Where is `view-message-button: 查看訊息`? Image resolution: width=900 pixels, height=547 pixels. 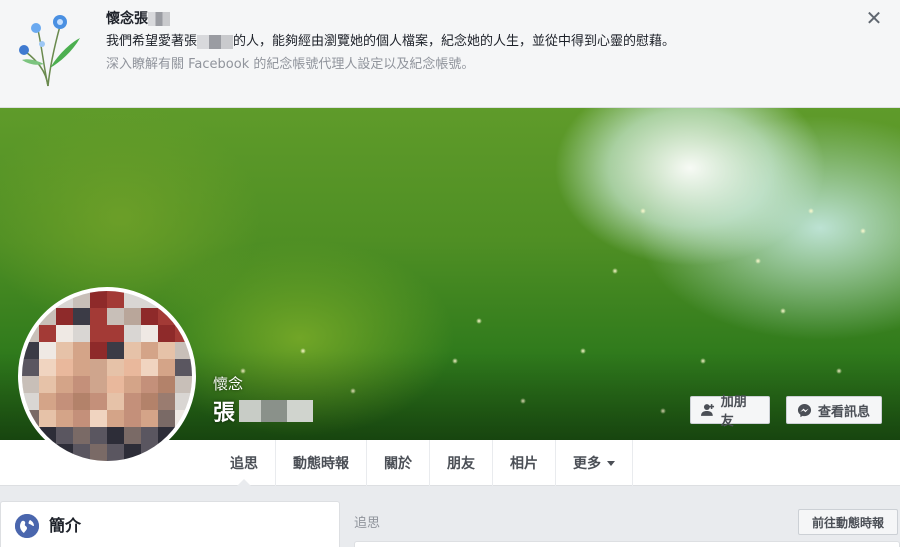
view-message-button: 查看訊息 is located at coordinates (834, 410).